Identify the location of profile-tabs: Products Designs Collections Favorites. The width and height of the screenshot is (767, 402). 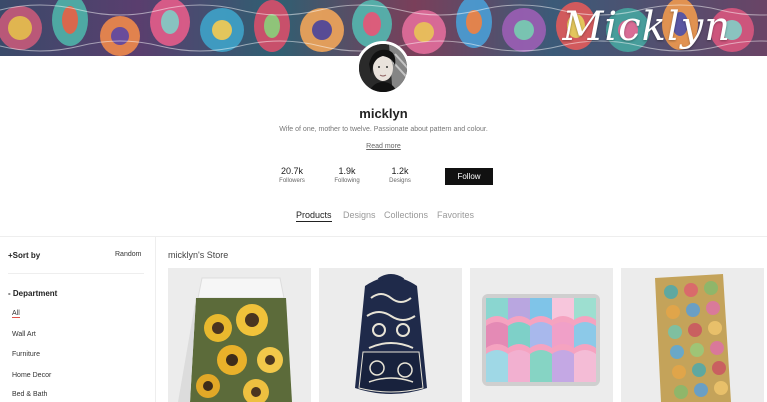
(383, 217).